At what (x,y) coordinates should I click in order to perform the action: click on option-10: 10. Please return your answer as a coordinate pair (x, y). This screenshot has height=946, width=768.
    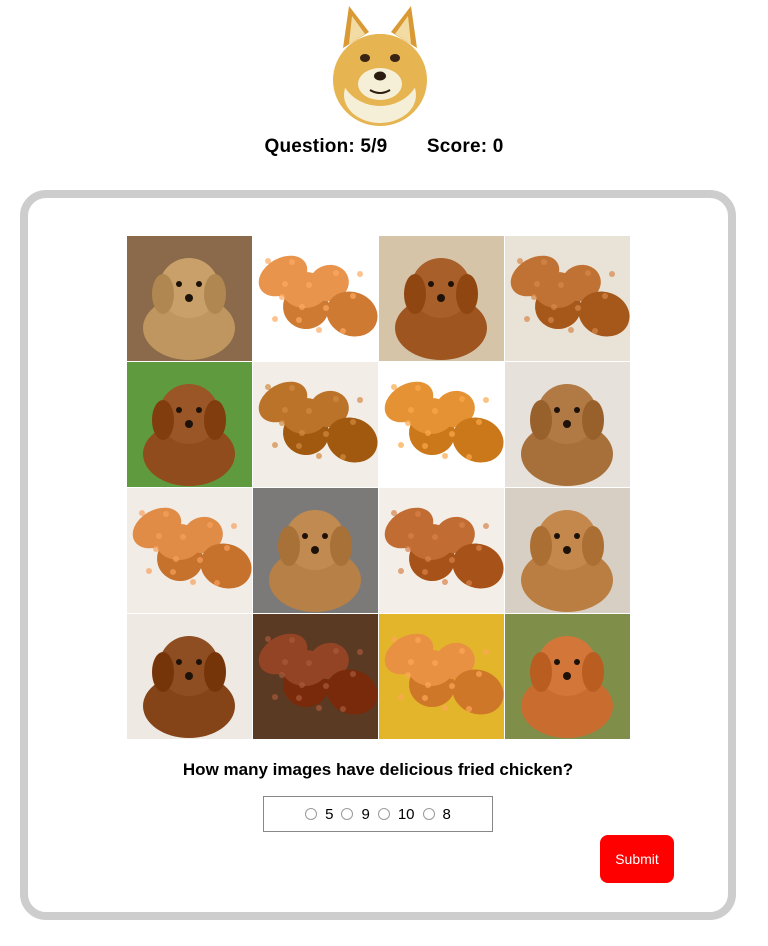
    Looking at the image, I should click on (396, 814).